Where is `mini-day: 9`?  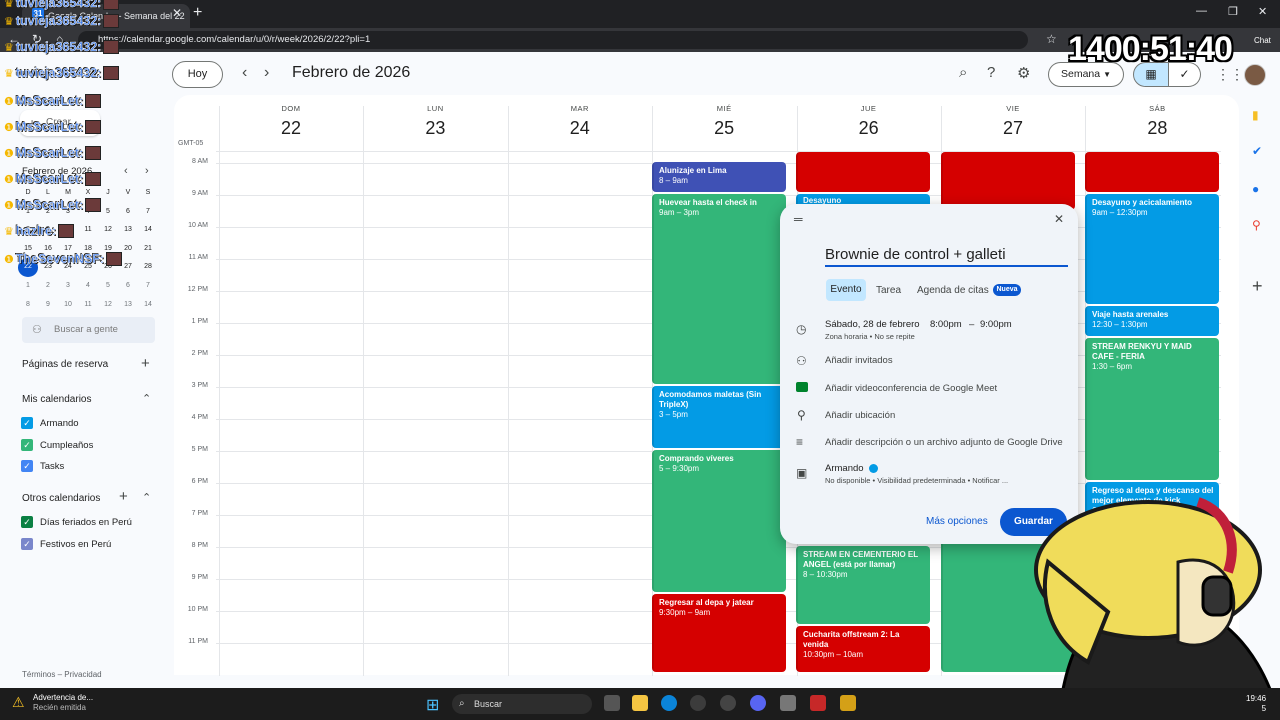
mini-day: 9 is located at coordinates (48, 305).